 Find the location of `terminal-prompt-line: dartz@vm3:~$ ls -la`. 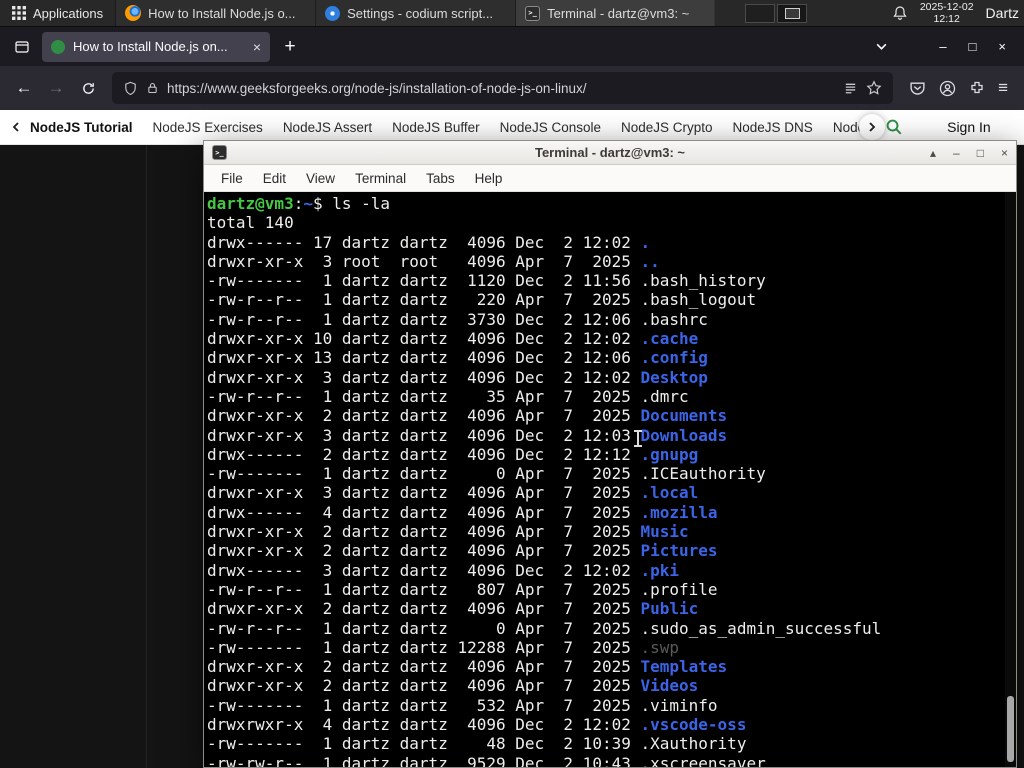

terminal-prompt-line: dartz@vm3:~$ ls -la is located at coordinates (299, 203).